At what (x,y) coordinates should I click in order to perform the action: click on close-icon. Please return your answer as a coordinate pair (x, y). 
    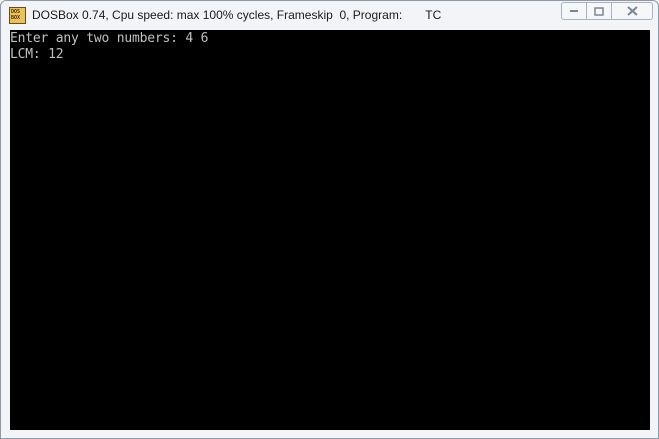
    Looking at the image, I should click on (632, 11).